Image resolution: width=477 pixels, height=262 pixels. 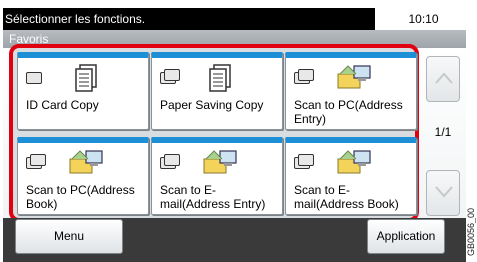 What do you see at coordinates (189, 19) in the screenshot?
I see `status-message: Sélectionner les fonctions.` at bounding box center [189, 19].